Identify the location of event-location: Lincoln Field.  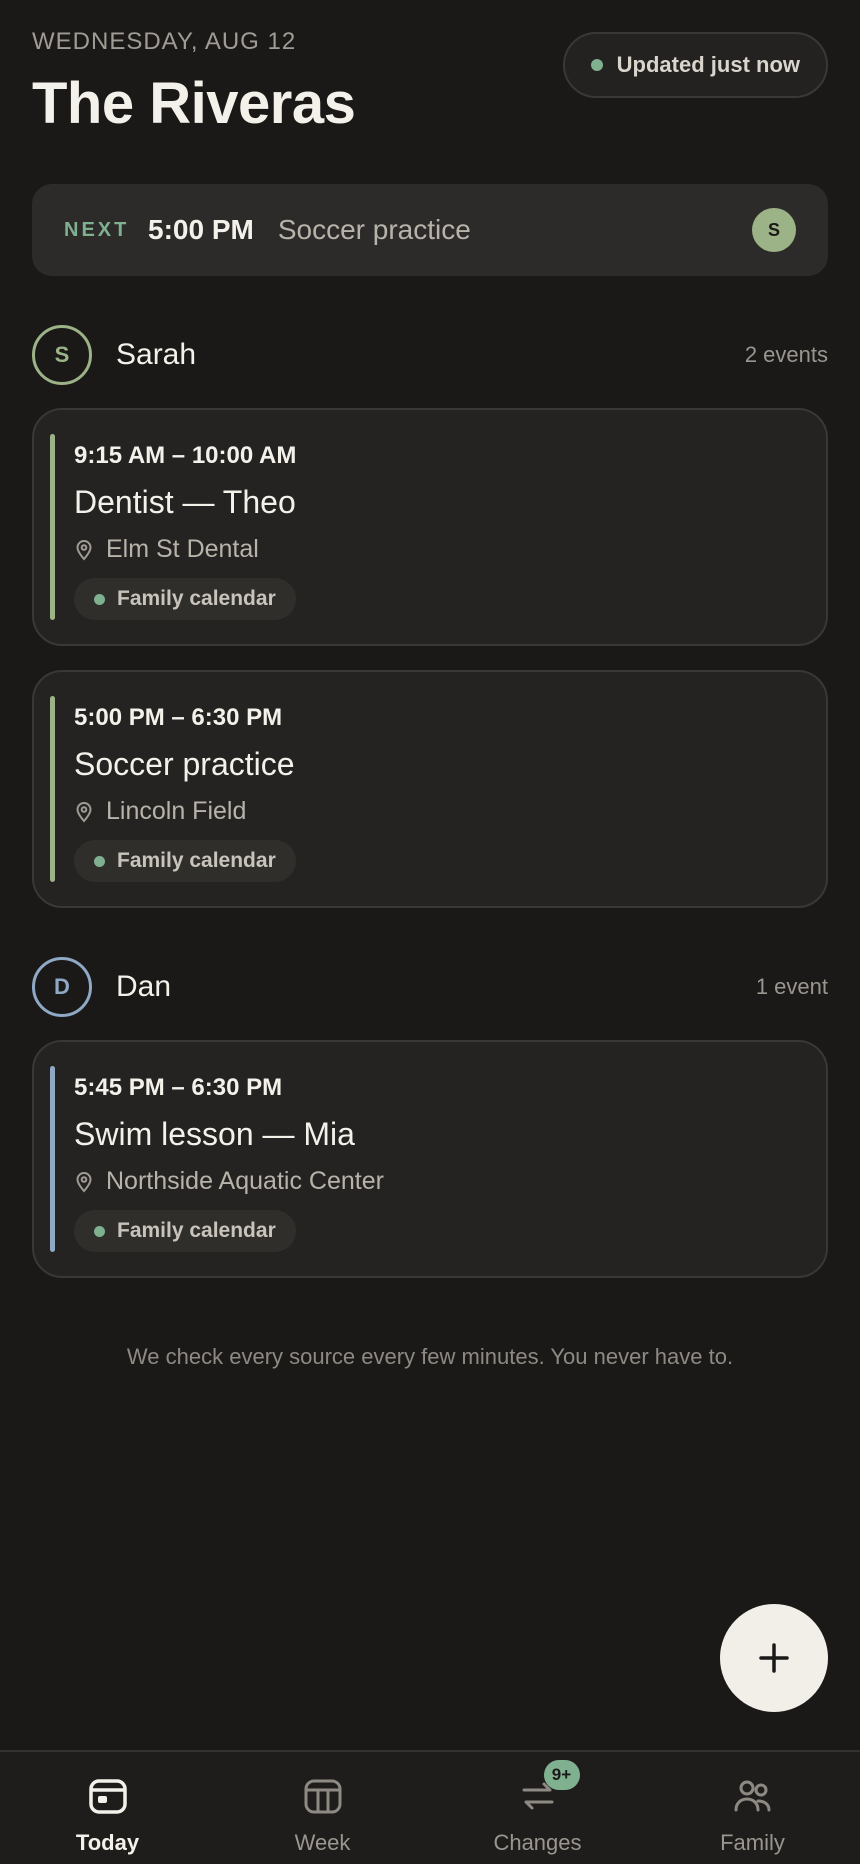
(176, 811).